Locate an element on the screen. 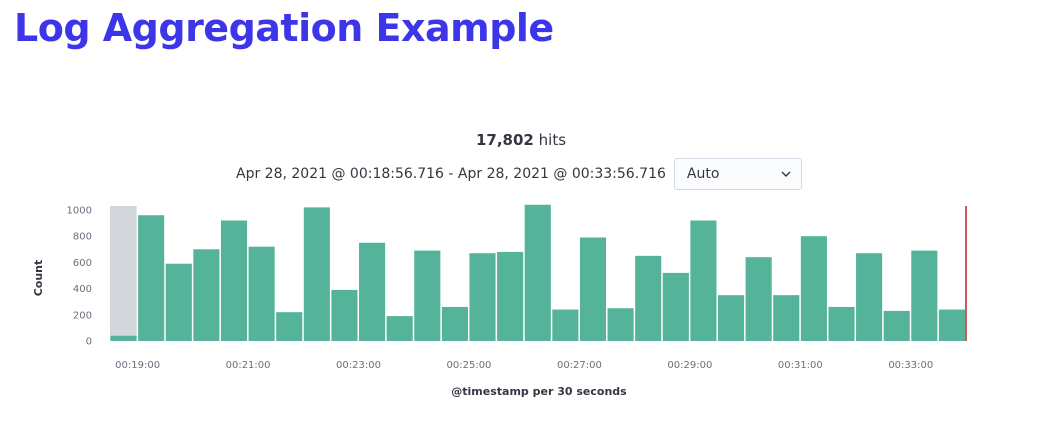 This screenshot has width=1042, height=448. hits-count: 17,802 is located at coordinates (504, 140).